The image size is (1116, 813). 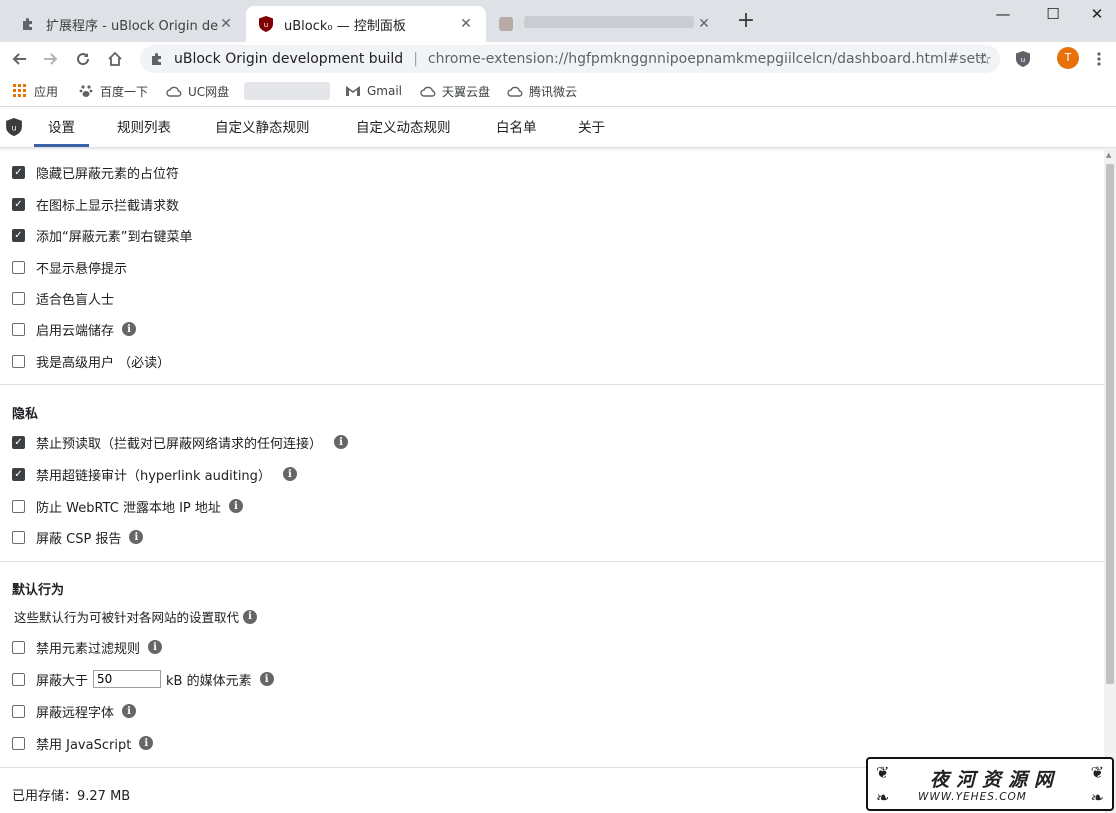 What do you see at coordinates (366, 24) in the screenshot?
I see `tab-dashboard: u uBlock₀ — 控制面板 ✕` at bounding box center [366, 24].